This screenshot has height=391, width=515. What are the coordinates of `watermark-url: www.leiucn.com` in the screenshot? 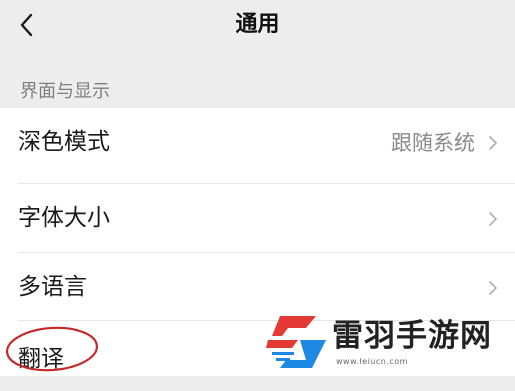 It's located at (372, 361).